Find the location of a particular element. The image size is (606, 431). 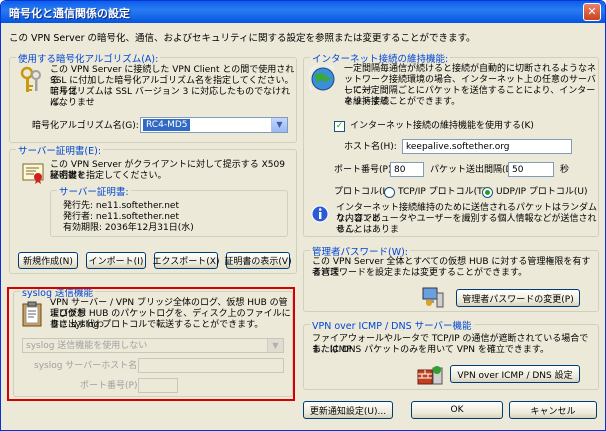

ok-button: OK is located at coordinates (457, 410).